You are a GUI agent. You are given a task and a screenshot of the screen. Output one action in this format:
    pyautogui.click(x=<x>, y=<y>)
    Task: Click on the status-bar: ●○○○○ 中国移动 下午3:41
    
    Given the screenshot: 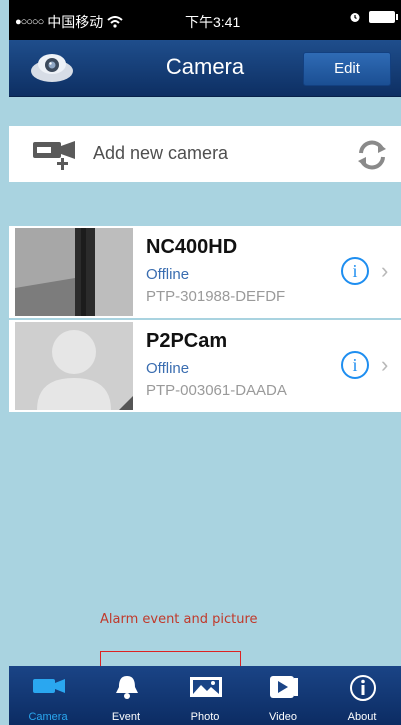 What is the action you would take?
    pyautogui.click(x=205, y=20)
    